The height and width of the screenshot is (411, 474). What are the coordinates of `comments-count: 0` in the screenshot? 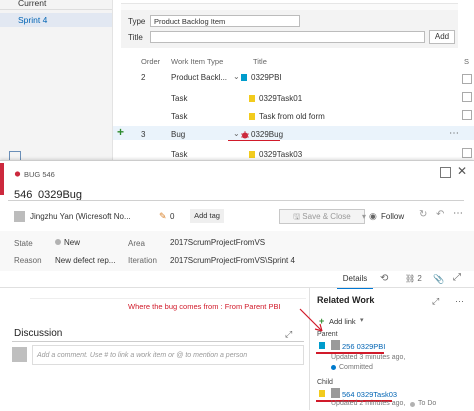 It's located at (172, 216).